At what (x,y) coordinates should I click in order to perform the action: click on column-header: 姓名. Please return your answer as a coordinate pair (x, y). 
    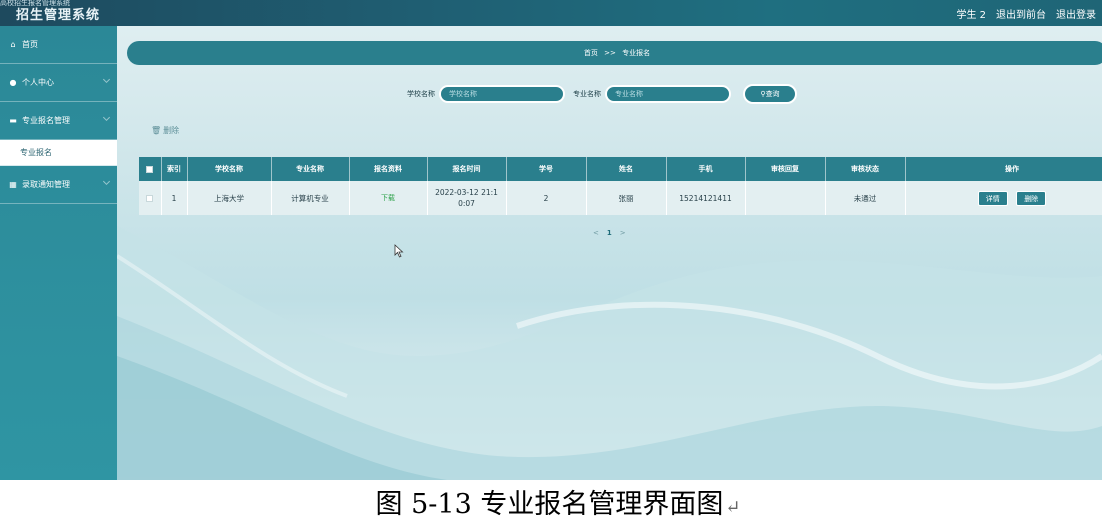
    Looking at the image, I should click on (626, 169).